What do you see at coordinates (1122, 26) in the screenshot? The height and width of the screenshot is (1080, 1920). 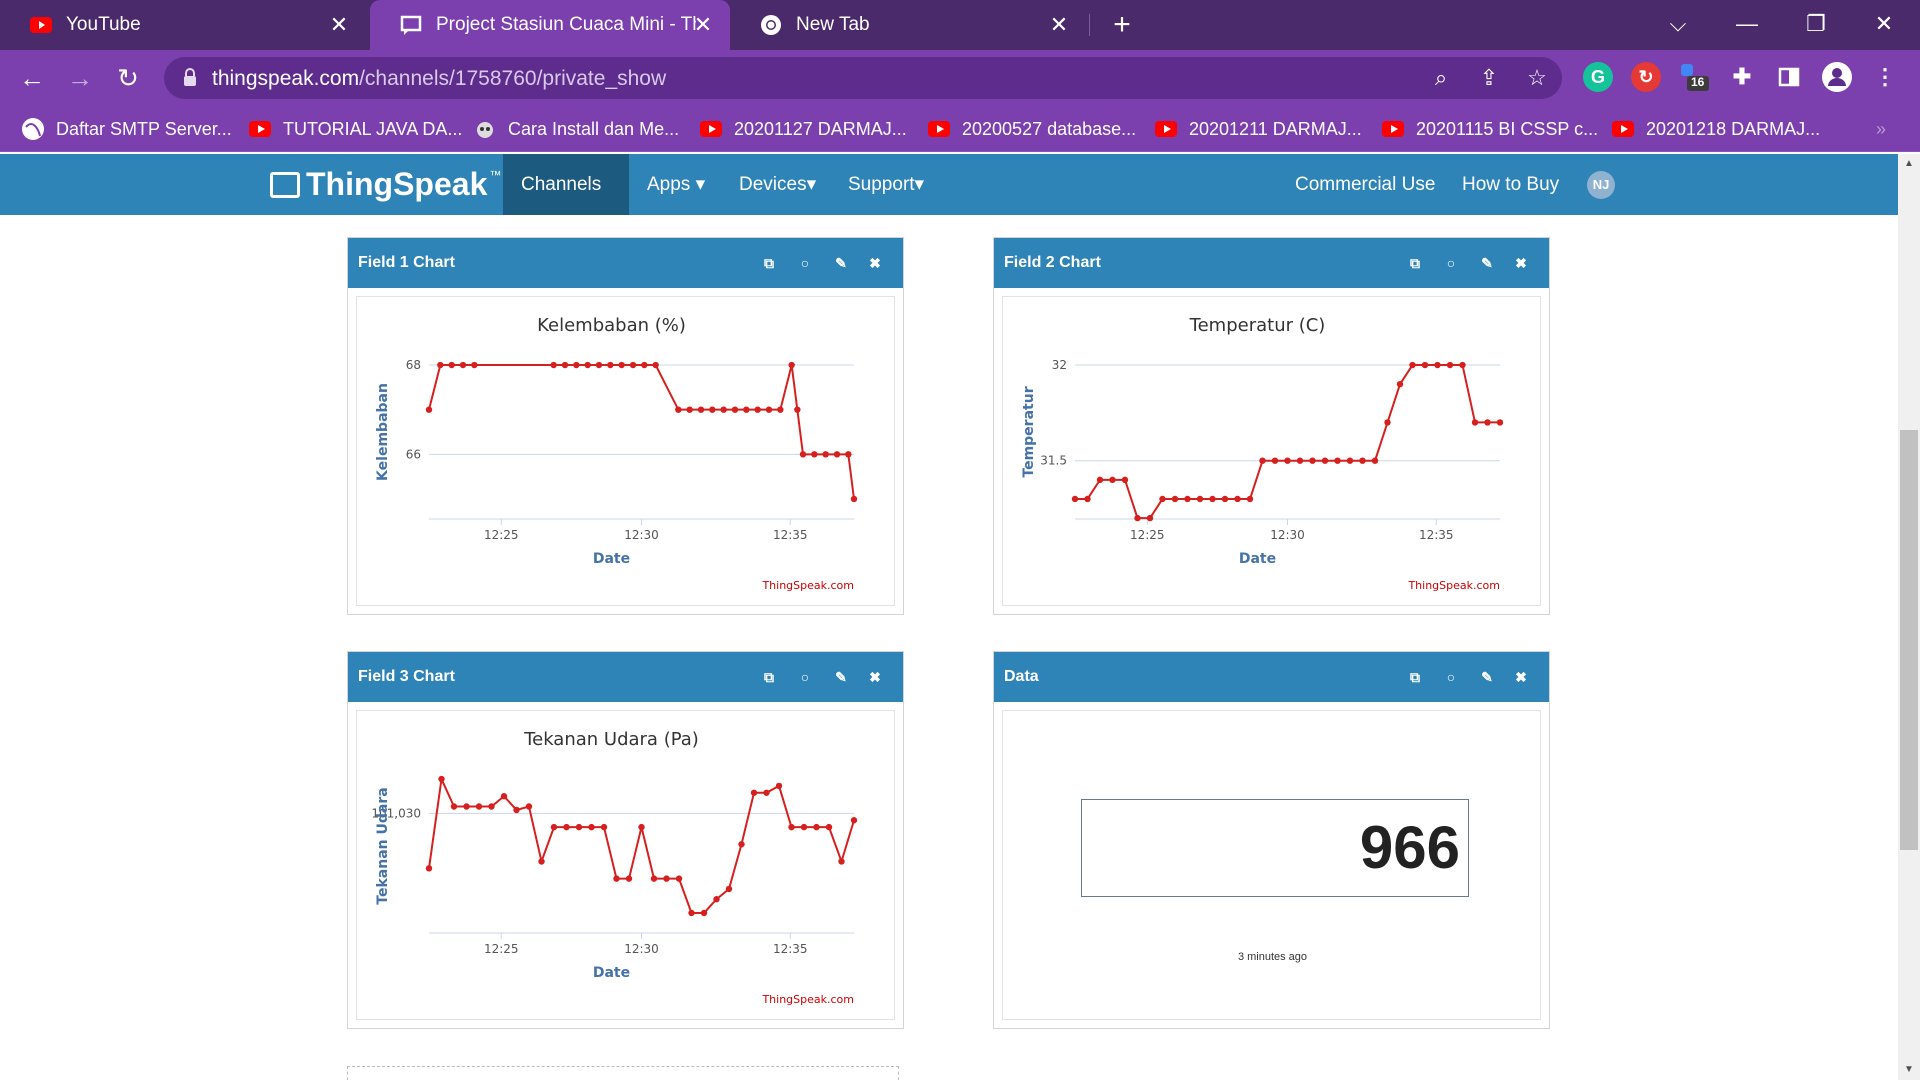 I see `new-tab-plus-icon: +` at bounding box center [1122, 26].